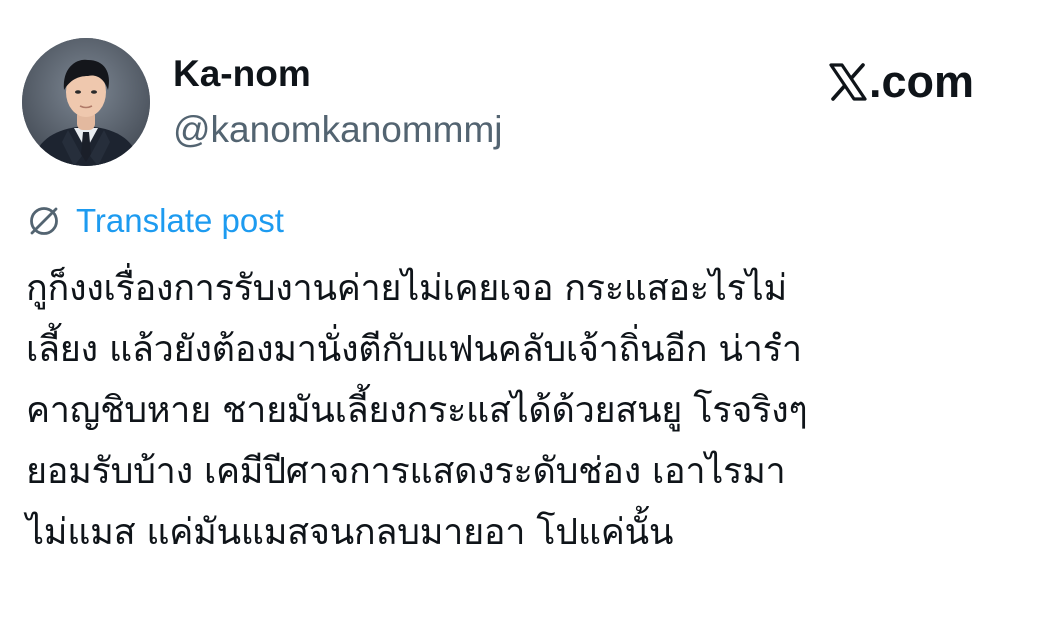  What do you see at coordinates (922, 81) in the screenshot?
I see `brand-domain: .com` at bounding box center [922, 81].